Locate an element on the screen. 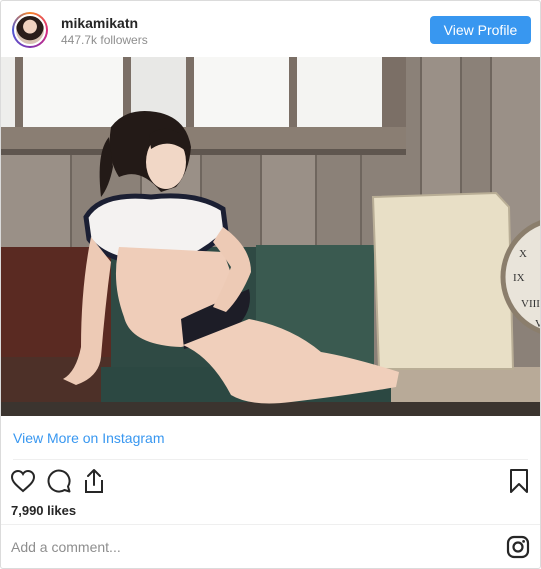  svg-text: VIII is located at coordinates (530, 304).